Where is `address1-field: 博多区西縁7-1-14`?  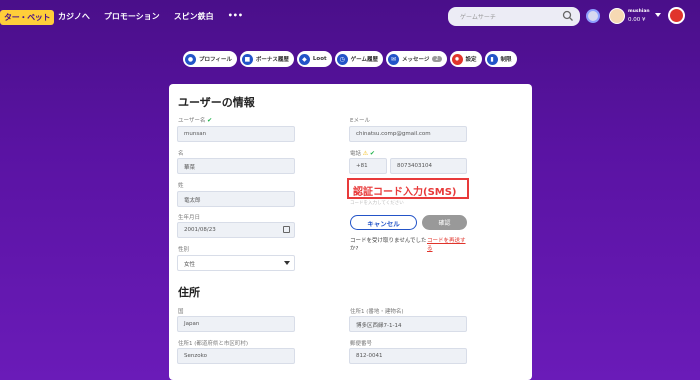 address1-field: 博多区西縁7-1-14 is located at coordinates (408, 324).